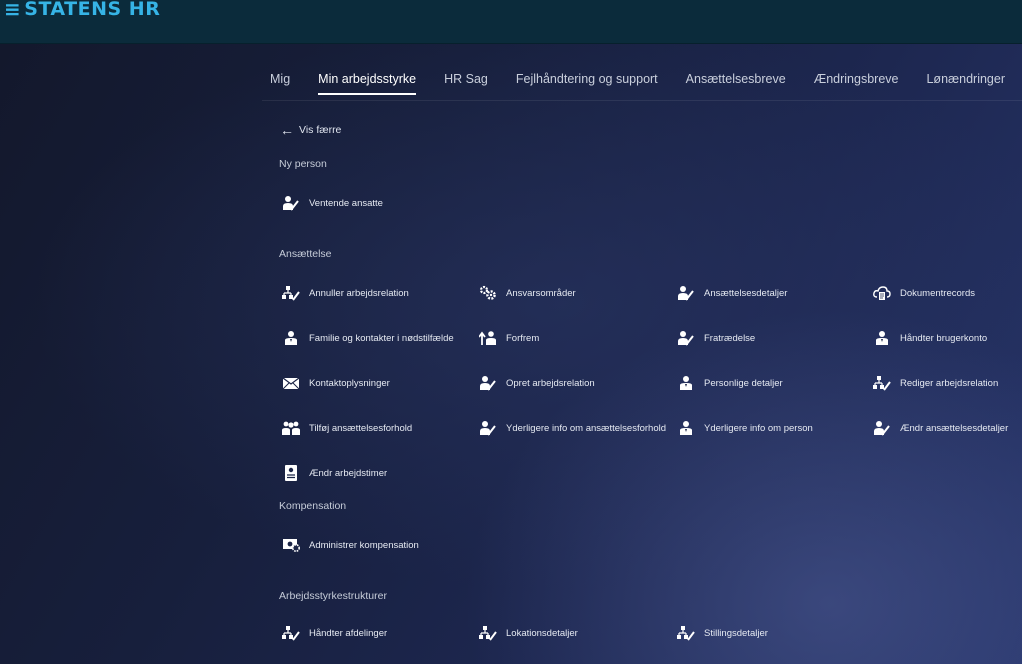  Describe the element at coordinates (488, 293) in the screenshot. I see `gears-icon` at that location.